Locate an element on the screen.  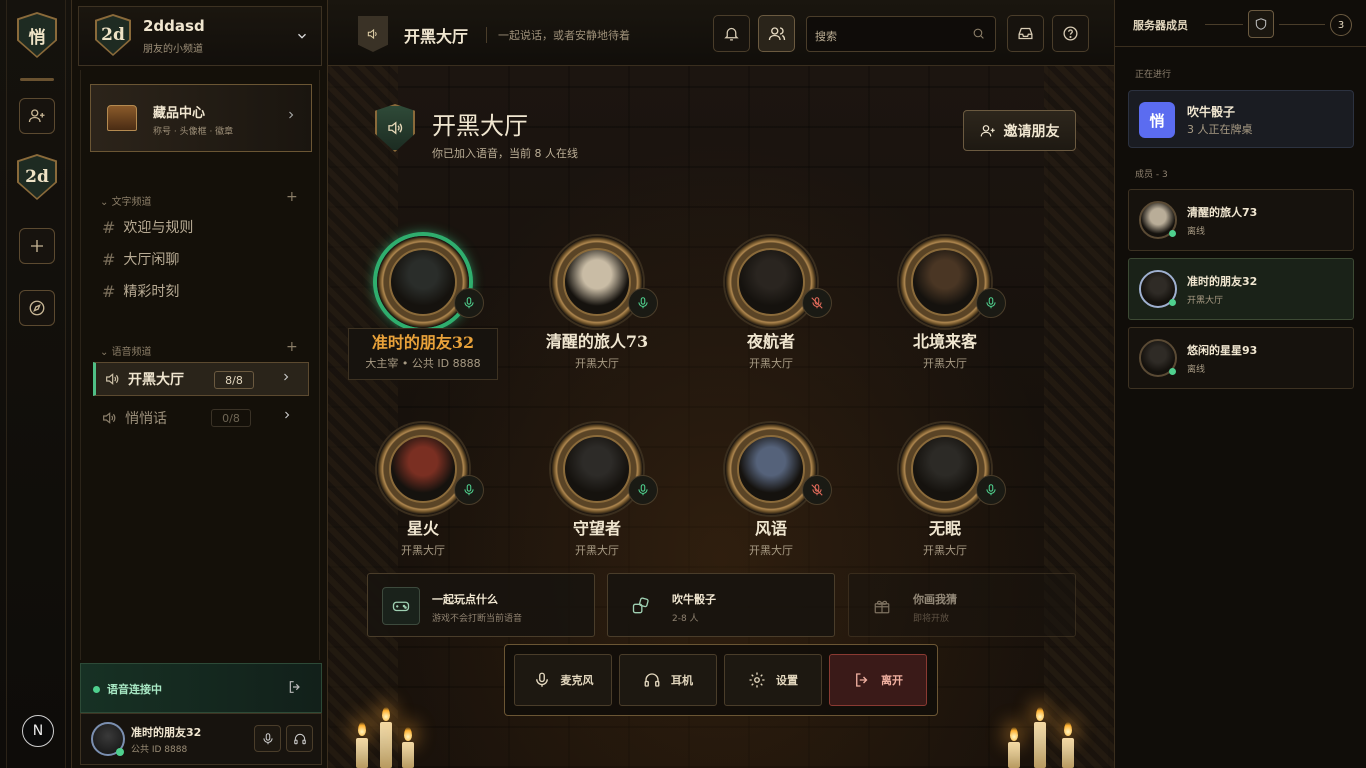
user-name: 准时的朋友32 is located at coordinates (166, 732).